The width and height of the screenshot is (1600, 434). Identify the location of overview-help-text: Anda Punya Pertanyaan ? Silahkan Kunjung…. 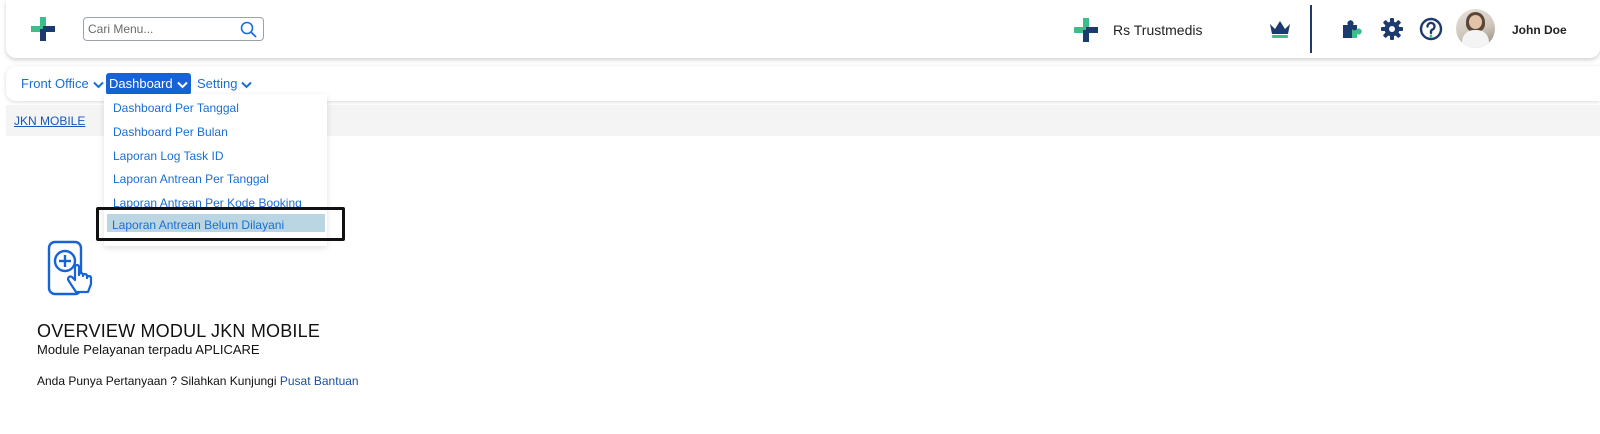
(157, 381).